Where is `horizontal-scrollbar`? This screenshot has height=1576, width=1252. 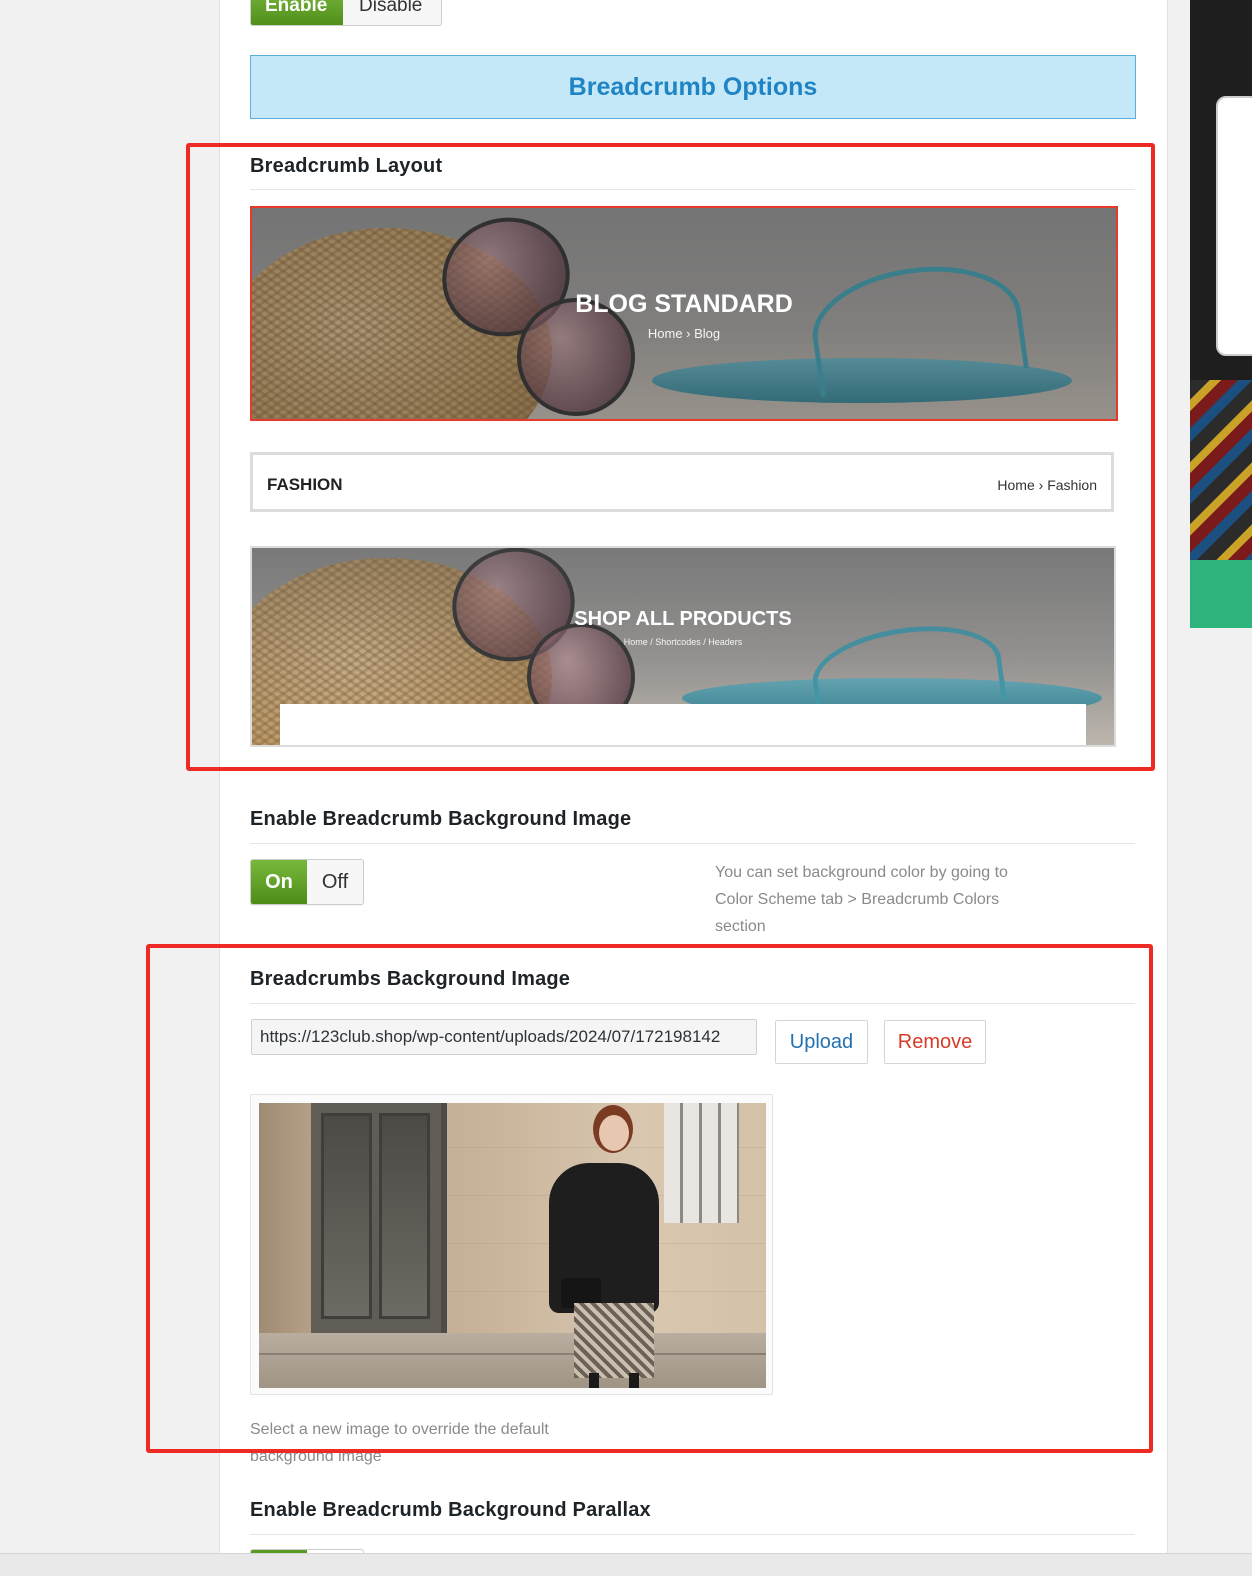
horizontal-scrollbar is located at coordinates (626, 1564).